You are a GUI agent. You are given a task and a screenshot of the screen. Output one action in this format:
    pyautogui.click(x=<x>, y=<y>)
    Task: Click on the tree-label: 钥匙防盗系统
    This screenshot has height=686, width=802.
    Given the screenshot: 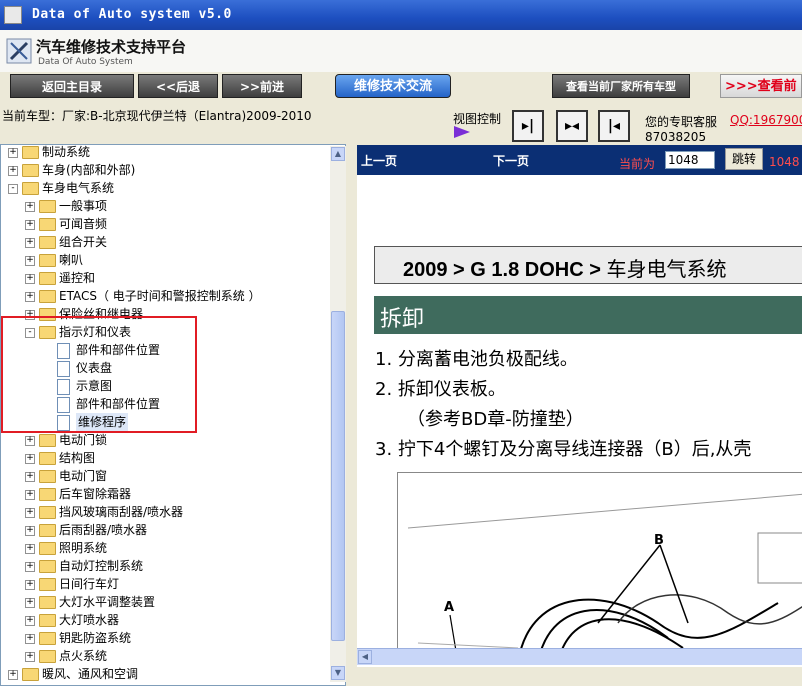 What is the action you would take?
    pyautogui.click(x=95, y=638)
    